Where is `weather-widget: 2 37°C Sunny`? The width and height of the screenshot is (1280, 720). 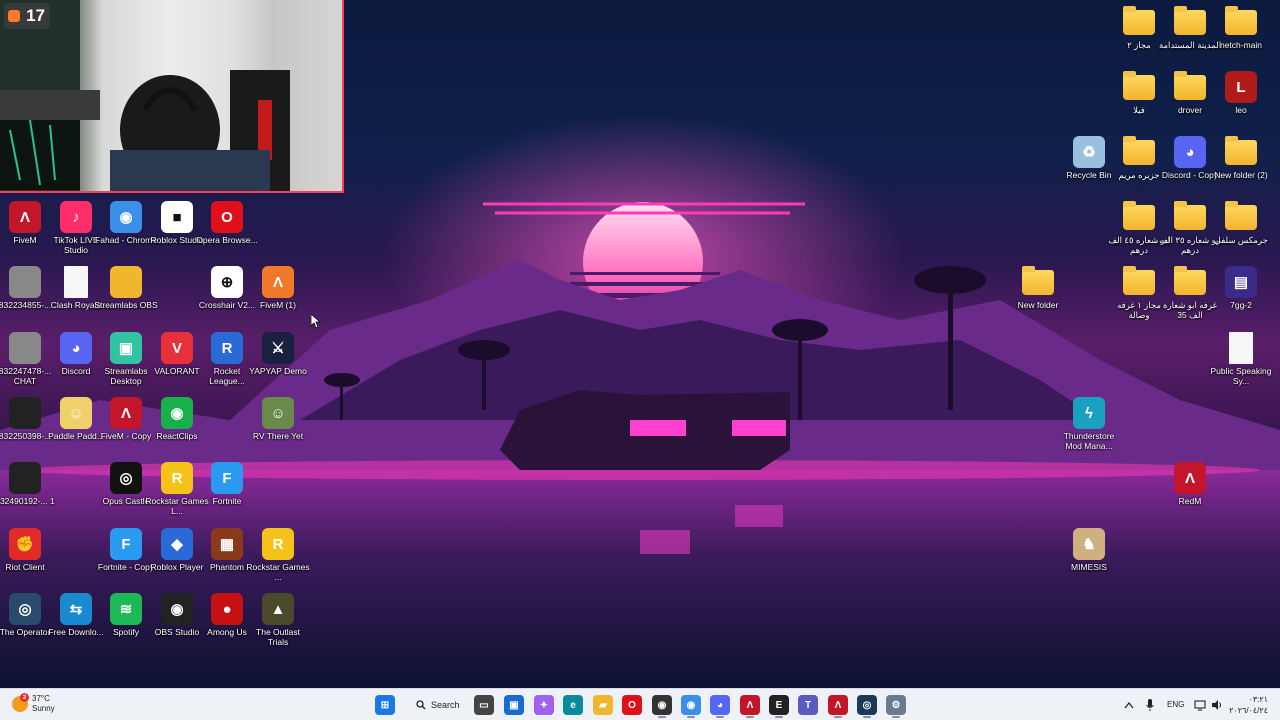
weather-widget: 2 37°C Sunny is located at coordinates (33, 703).